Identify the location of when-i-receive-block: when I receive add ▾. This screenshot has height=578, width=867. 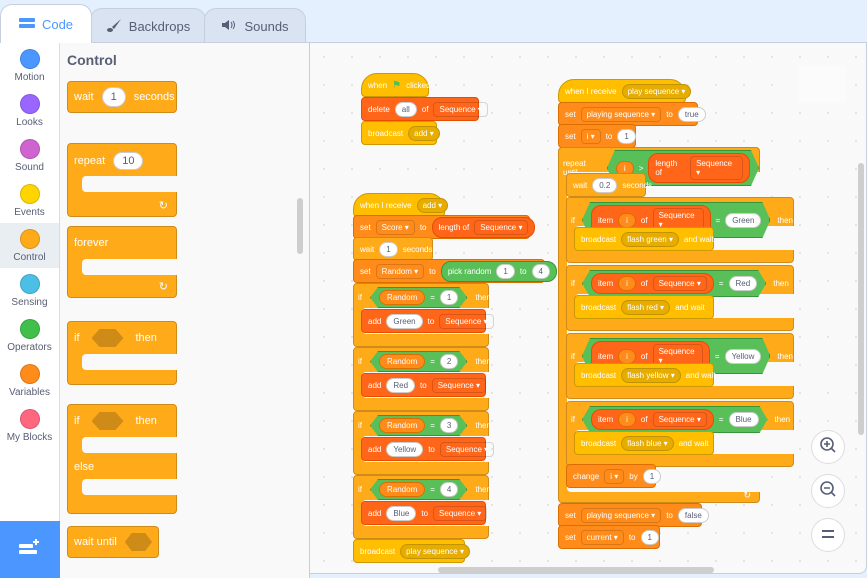
(401, 205).